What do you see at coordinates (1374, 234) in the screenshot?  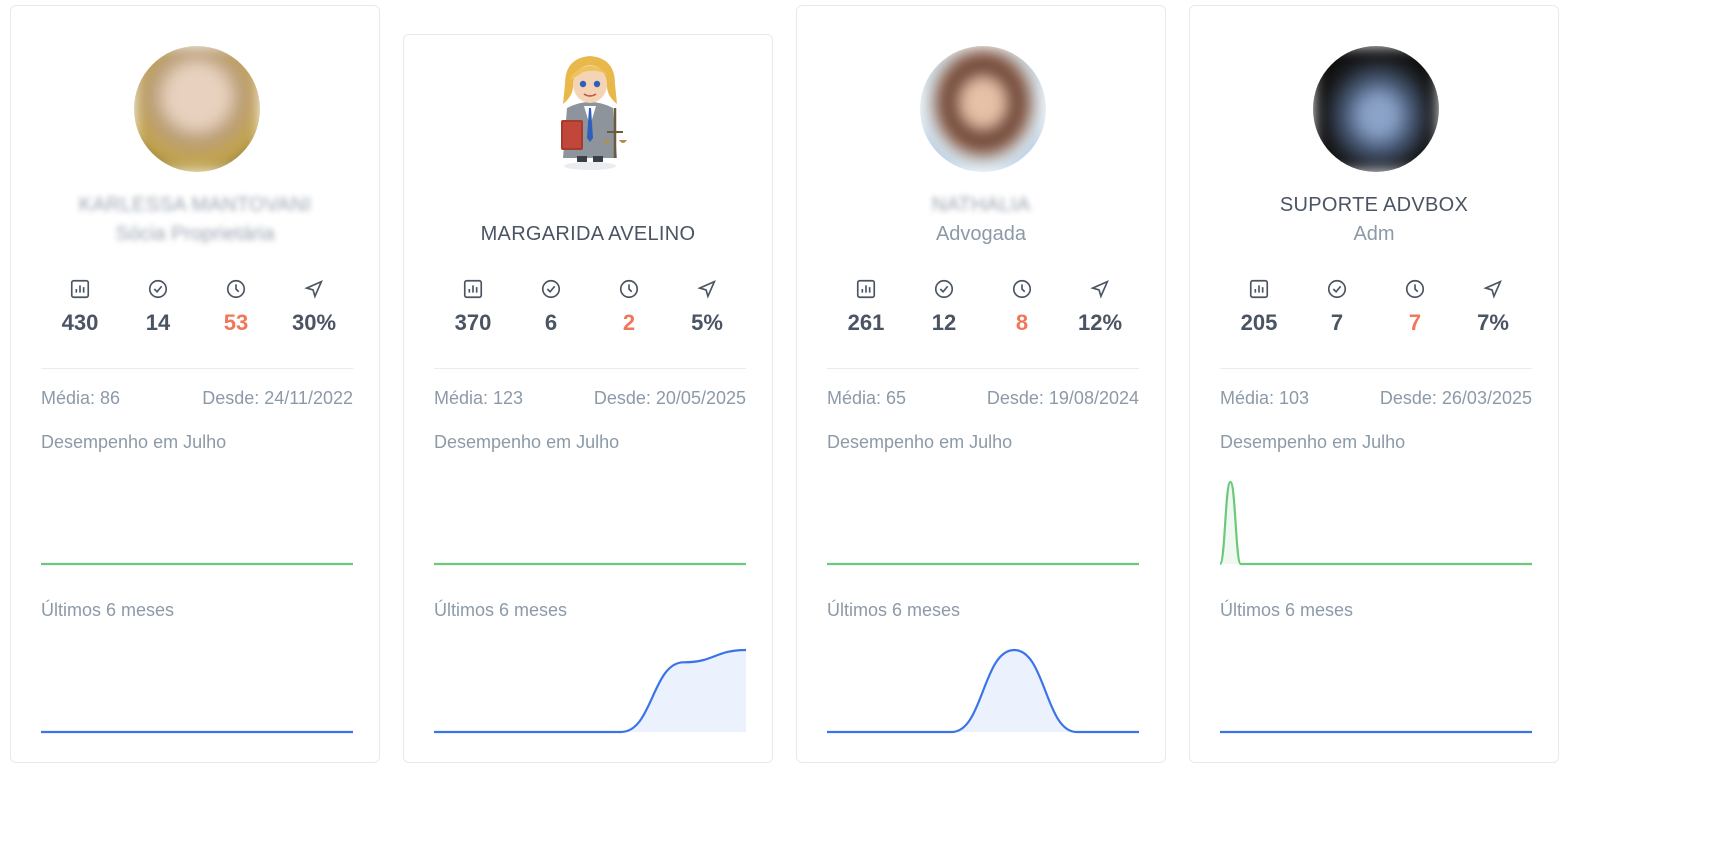 I see `user-role: Adm` at bounding box center [1374, 234].